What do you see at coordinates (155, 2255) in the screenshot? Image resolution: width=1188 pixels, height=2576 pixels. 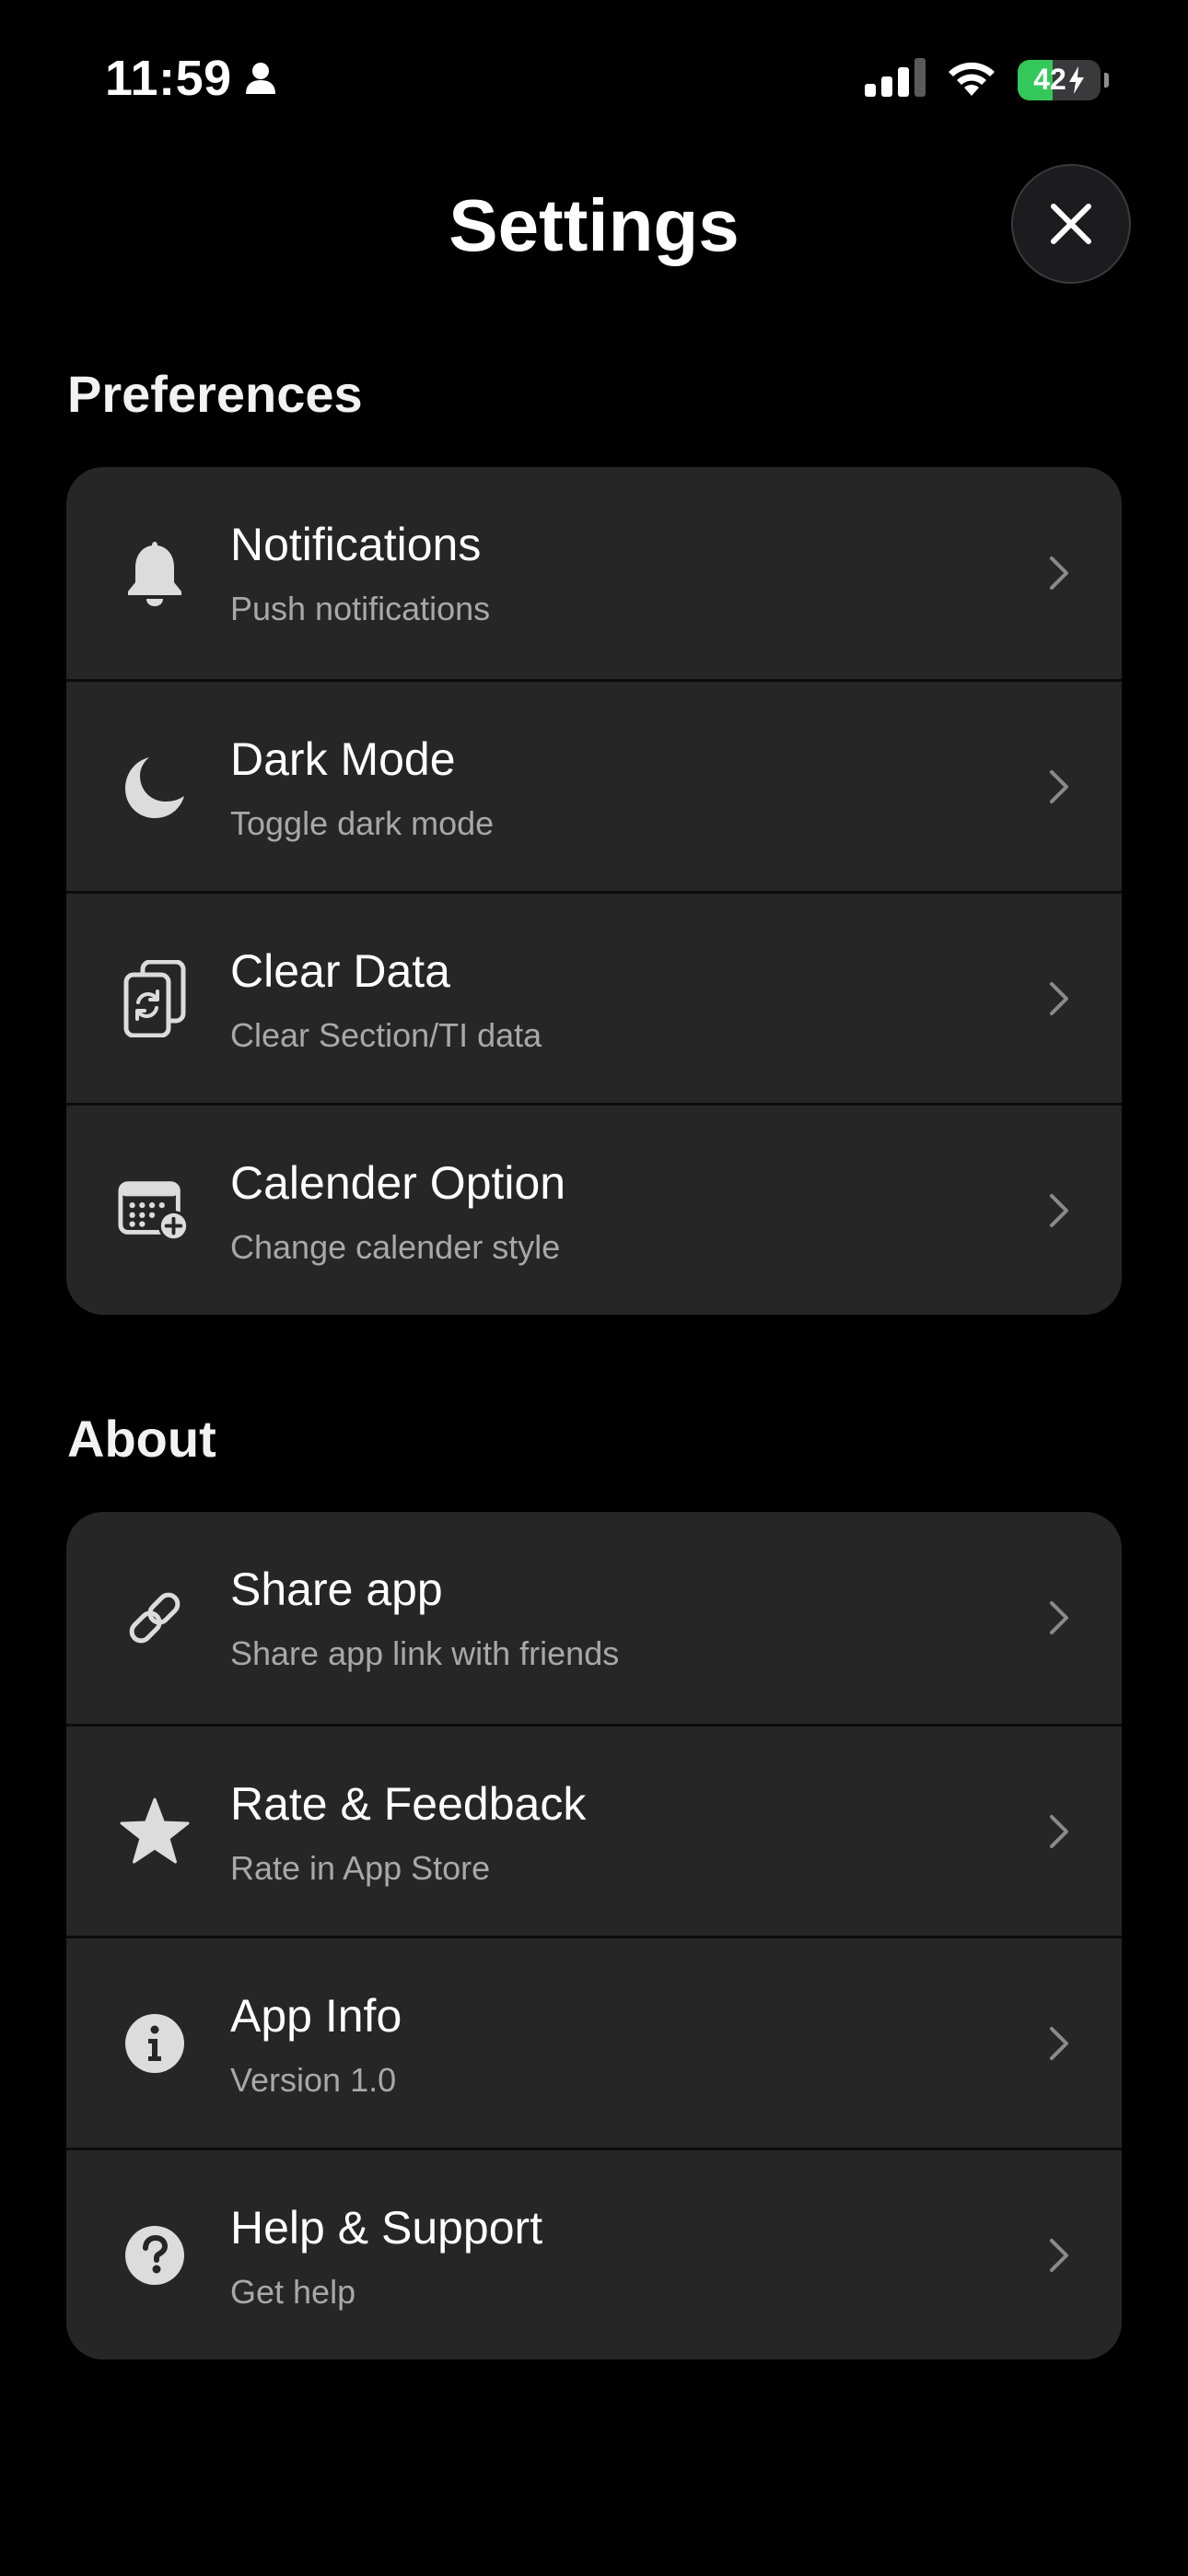 I see `question-icon` at bounding box center [155, 2255].